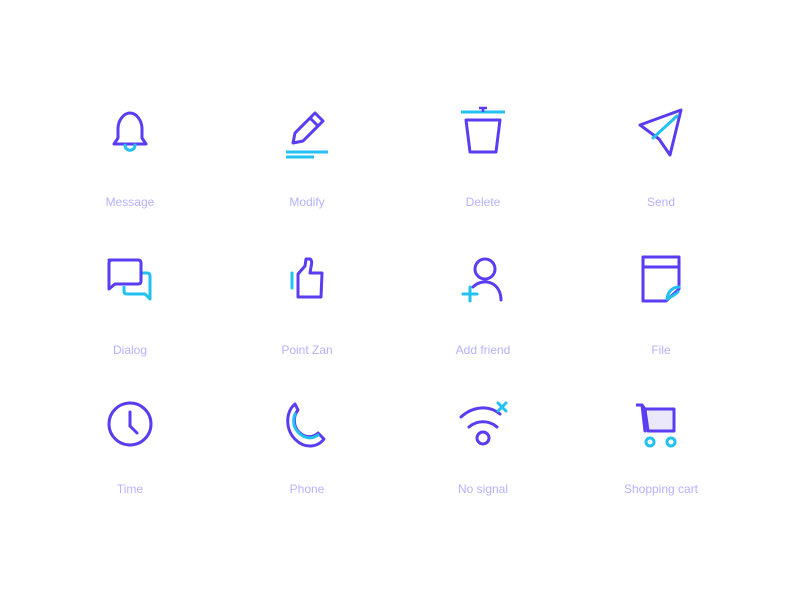 The width and height of the screenshot is (800, 600). I want to click on tile-file: File, so click(661, 305).